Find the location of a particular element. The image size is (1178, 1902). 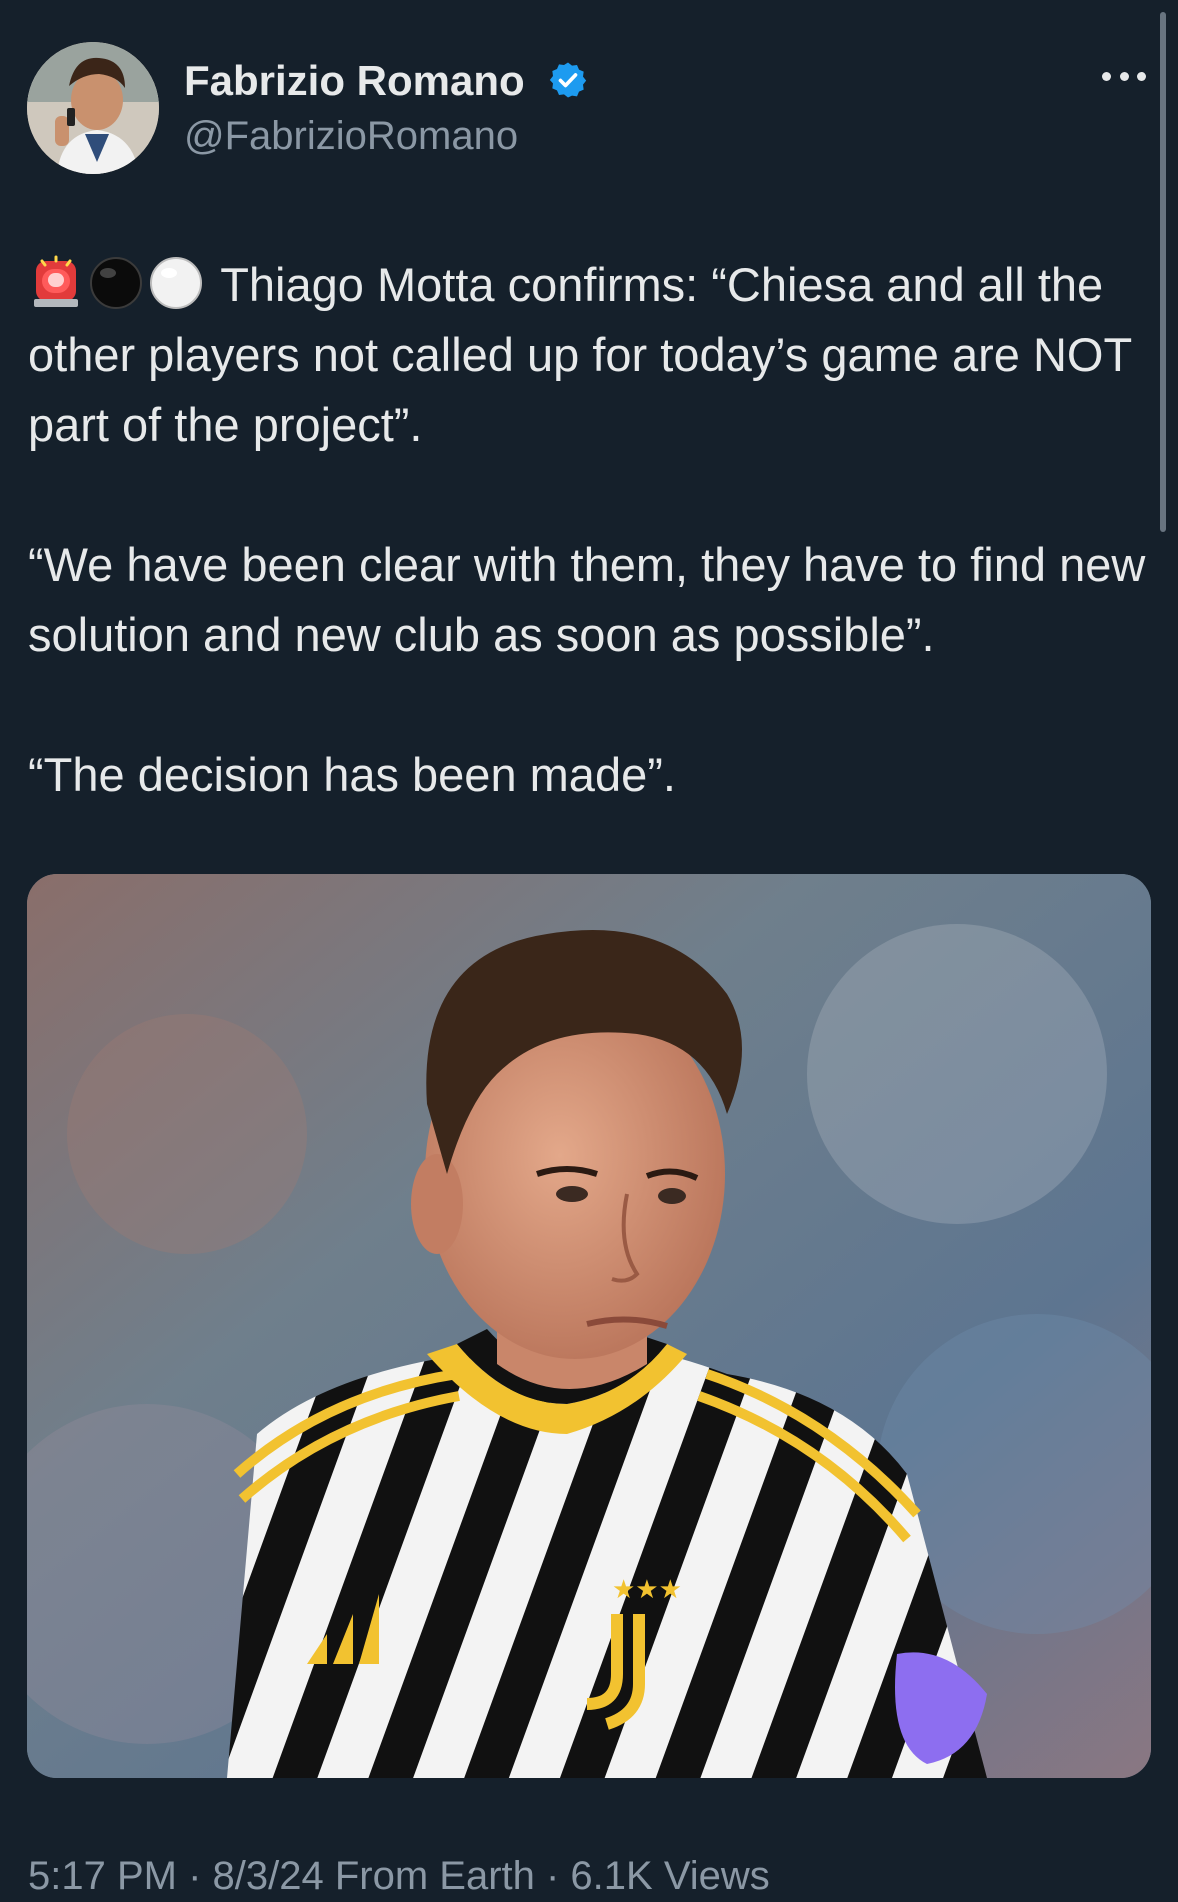

more-horizontal-icon is located at coordinates (1124, 76).